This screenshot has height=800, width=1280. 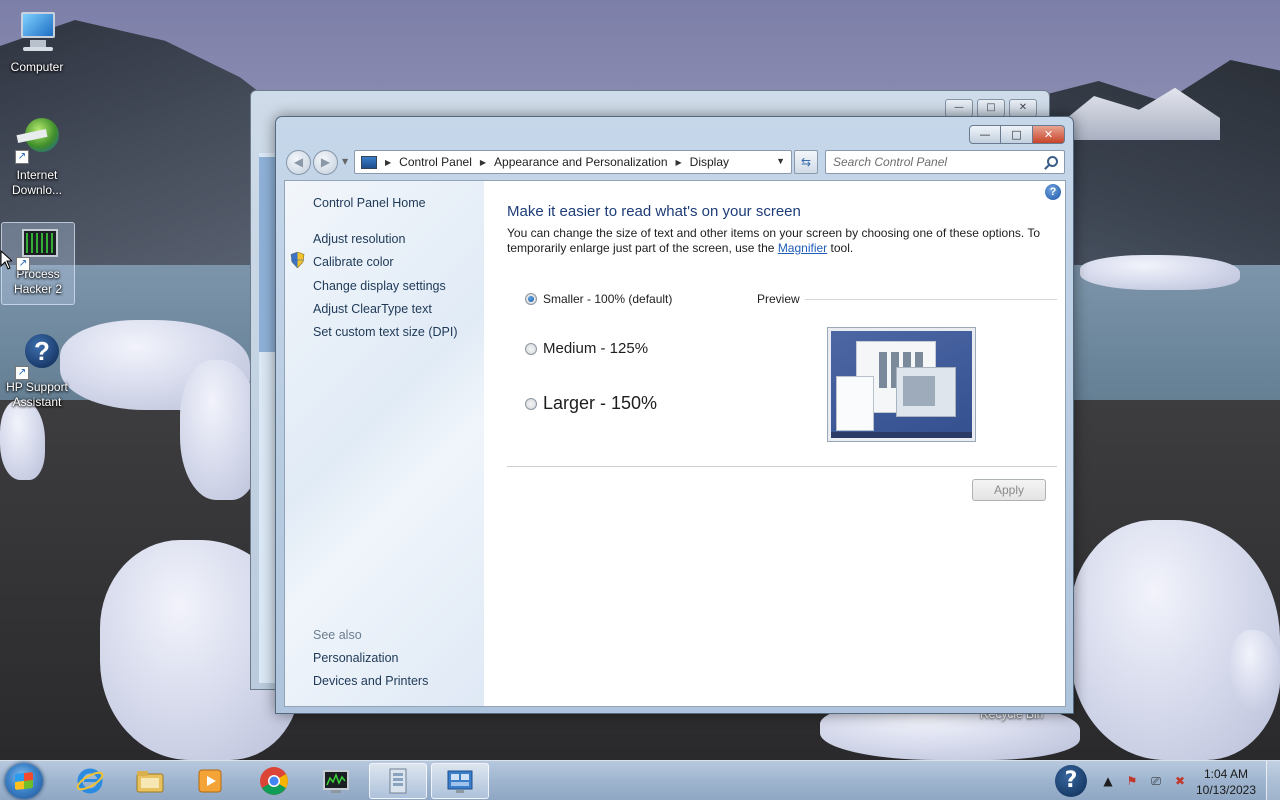 I want to click on taskbar-internet-explorer, so click(x=90, y=781).